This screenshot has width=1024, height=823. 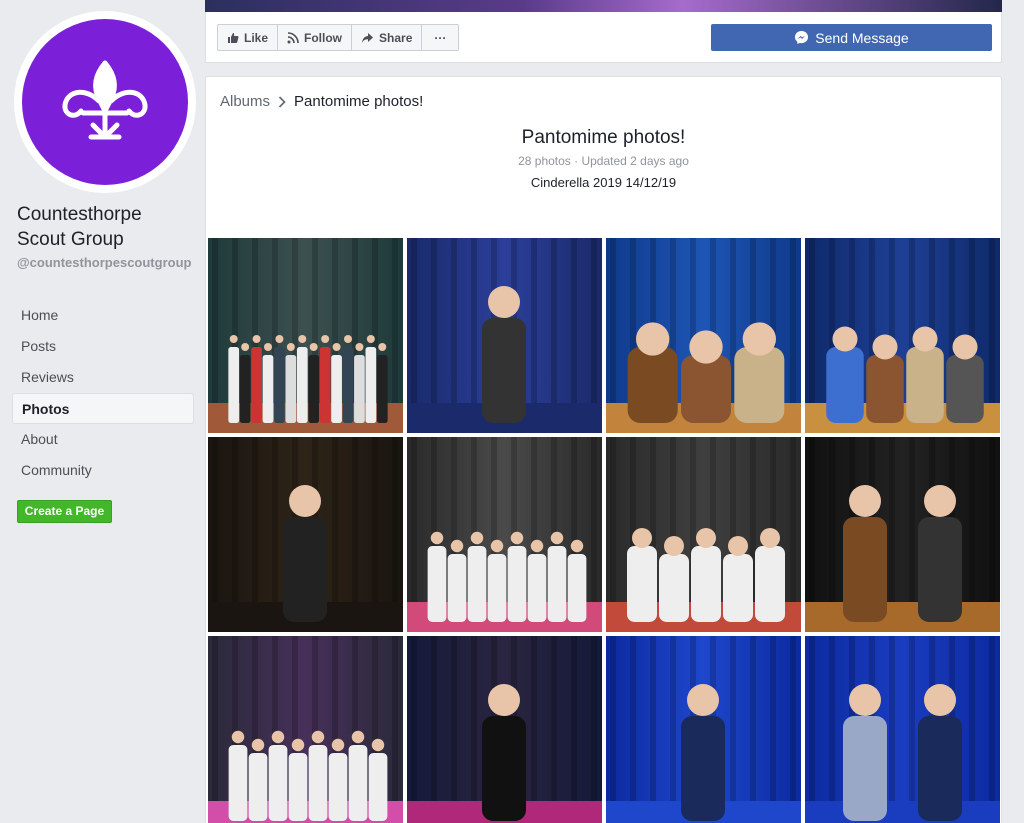 I want to click on photo-narrator-reading, so click(x=504, y=335).